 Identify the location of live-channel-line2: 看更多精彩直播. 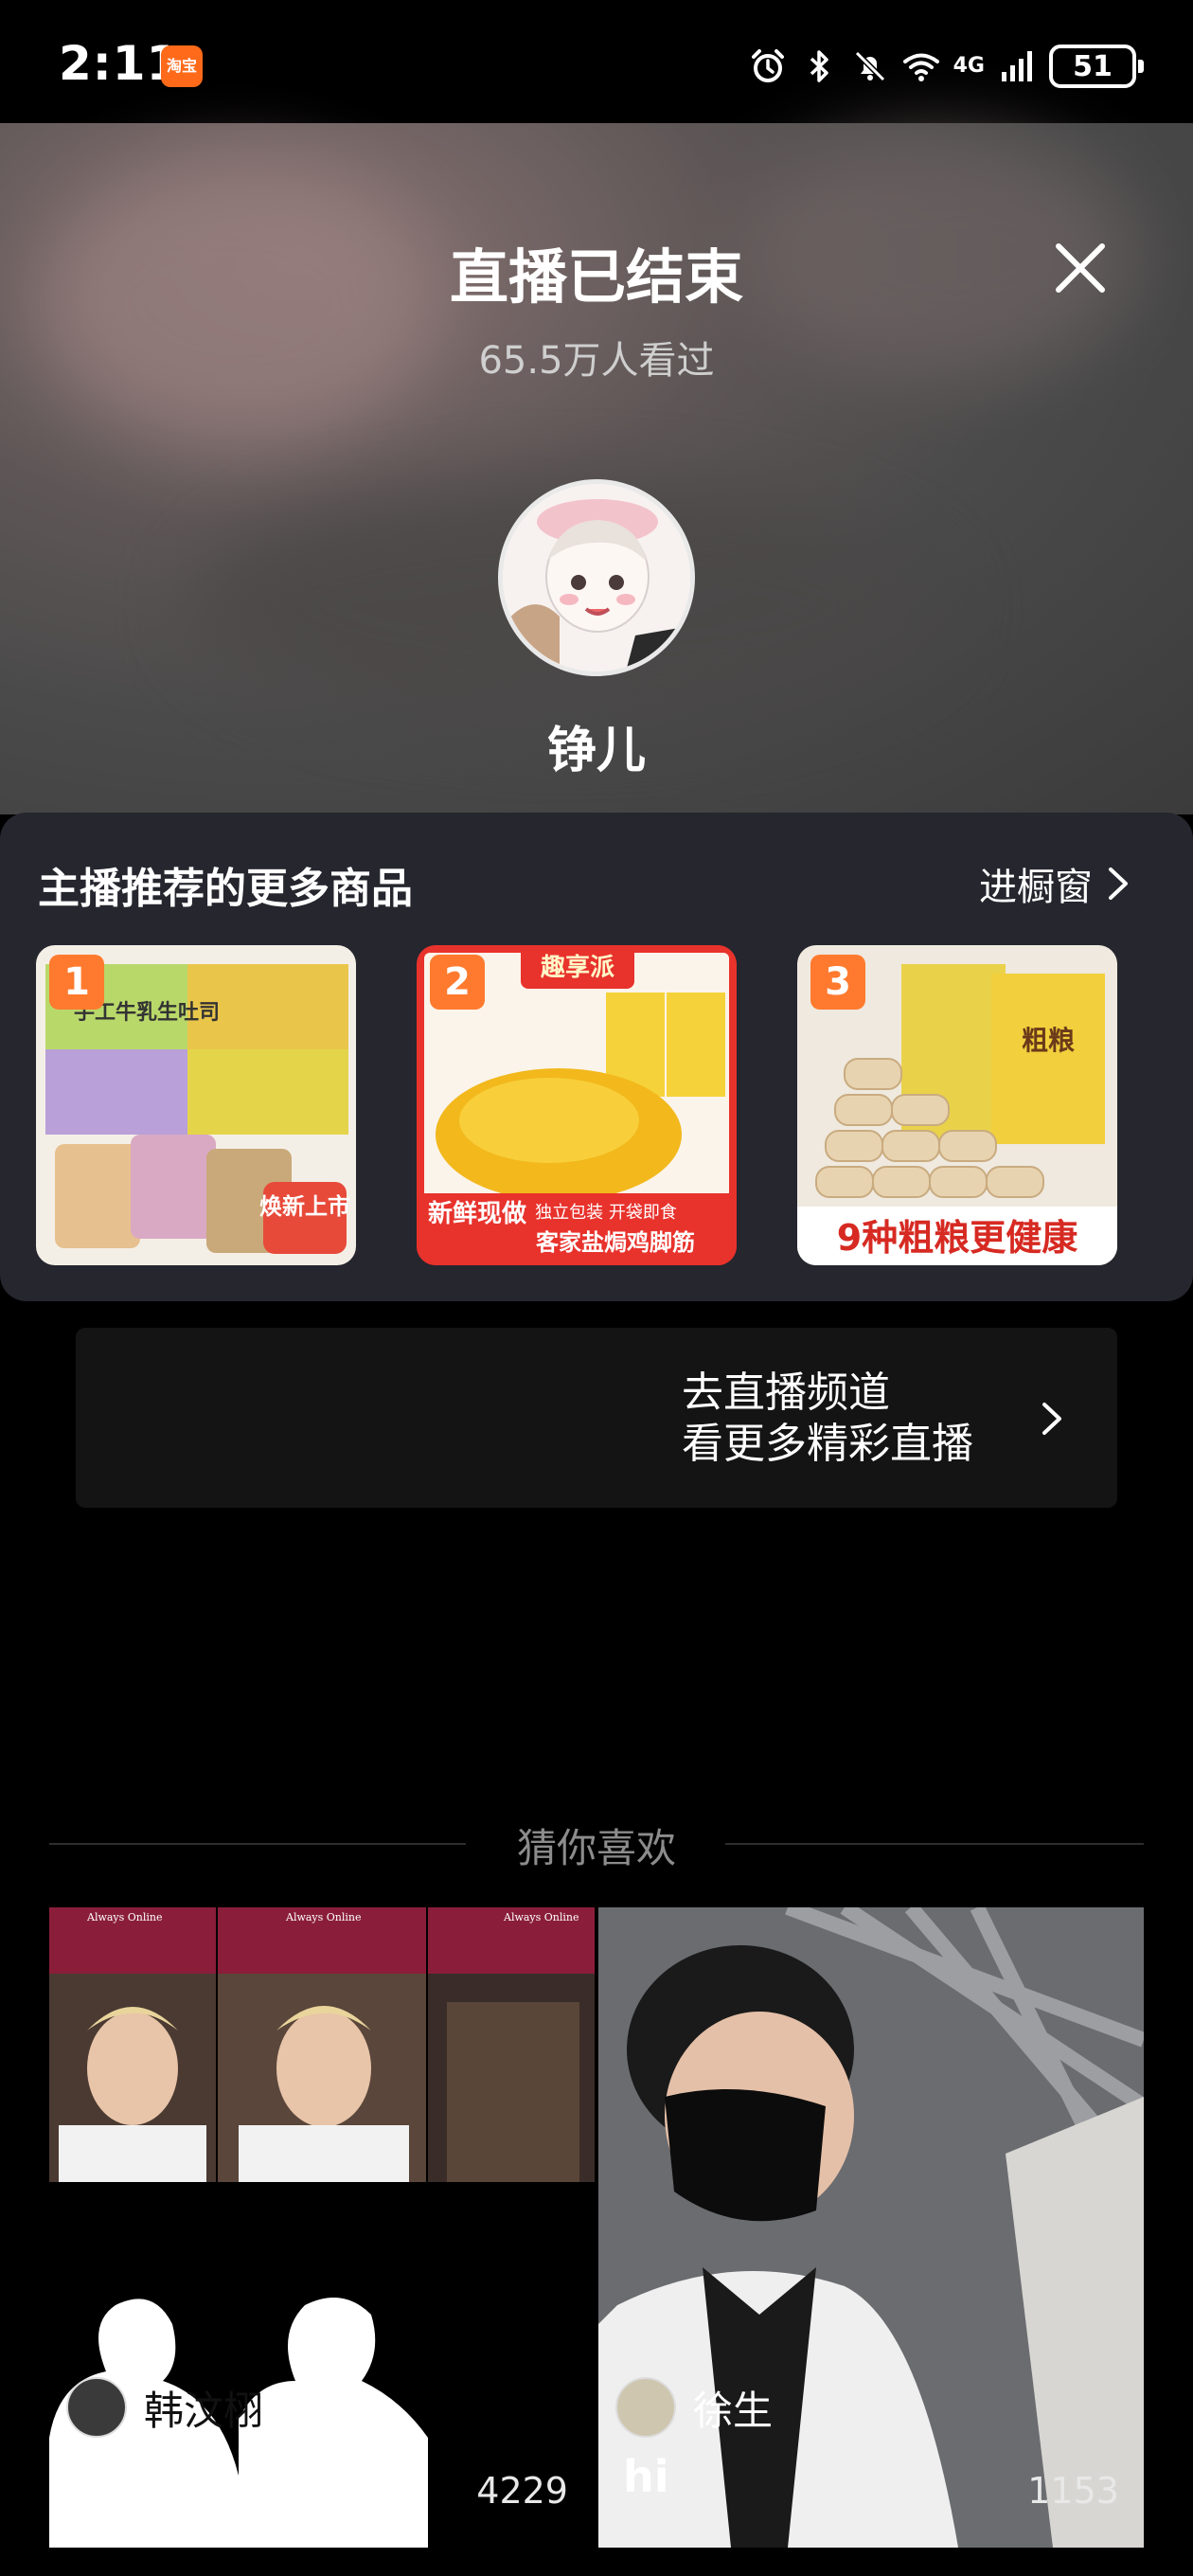
(827, 1444).